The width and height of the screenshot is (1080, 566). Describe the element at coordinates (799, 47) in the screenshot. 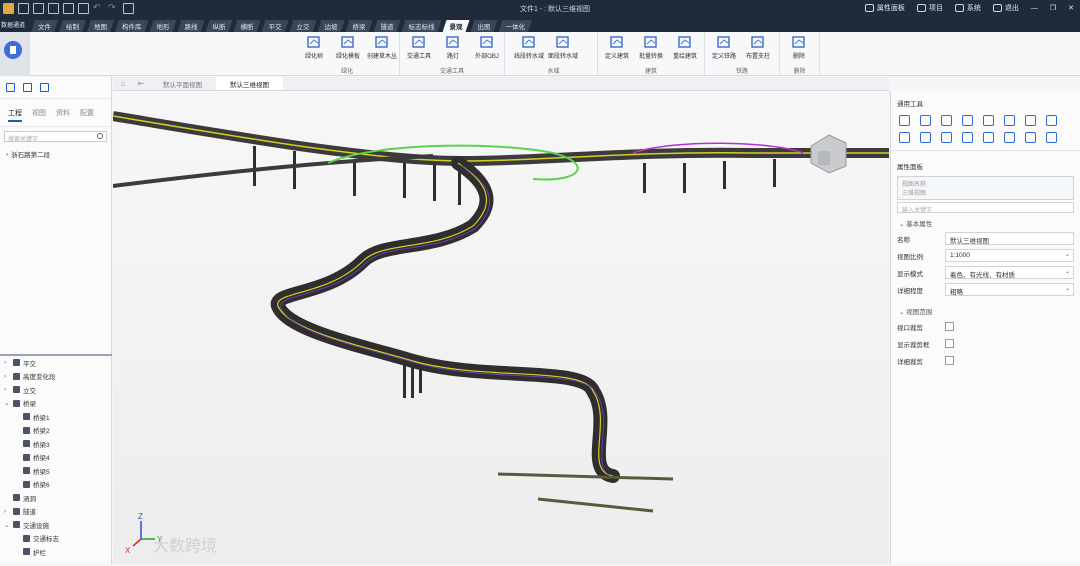

I see `ribbon-button-5-0: 删除` at that location.